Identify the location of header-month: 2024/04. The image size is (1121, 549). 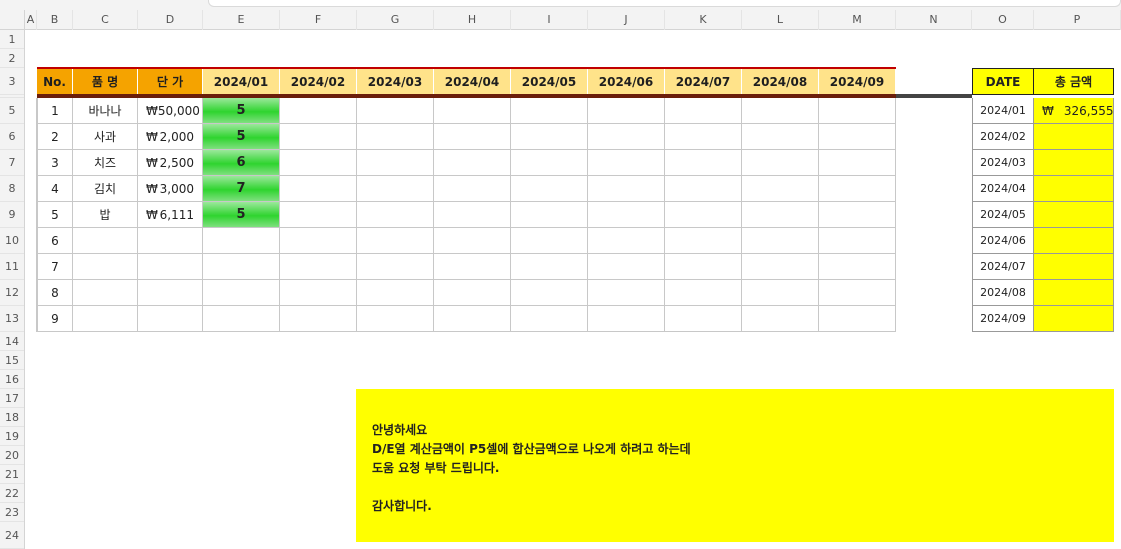
(472, 81).